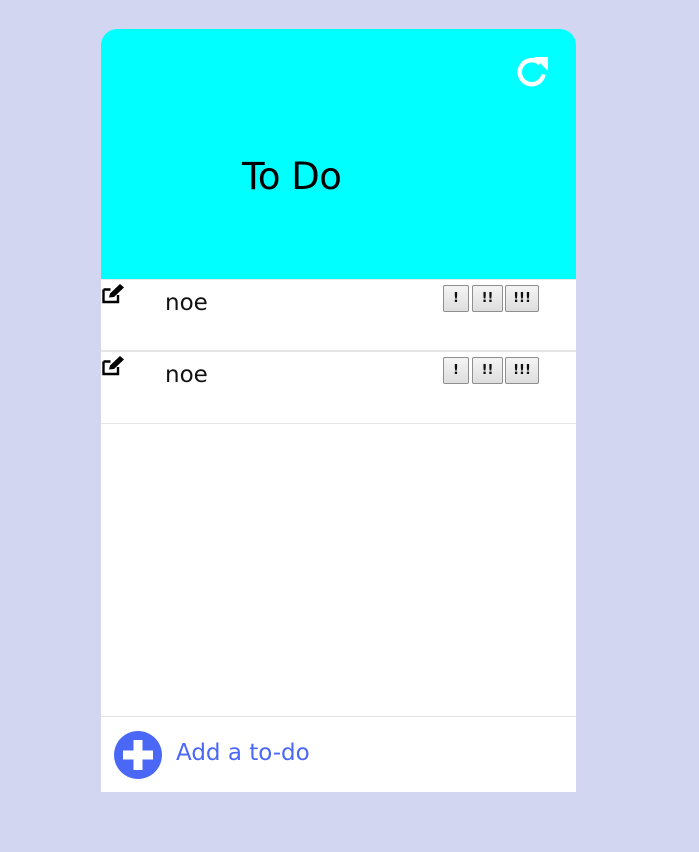 This screenshot has width=699, height=852. I want to click on refresh-icon, so click(532, 72).